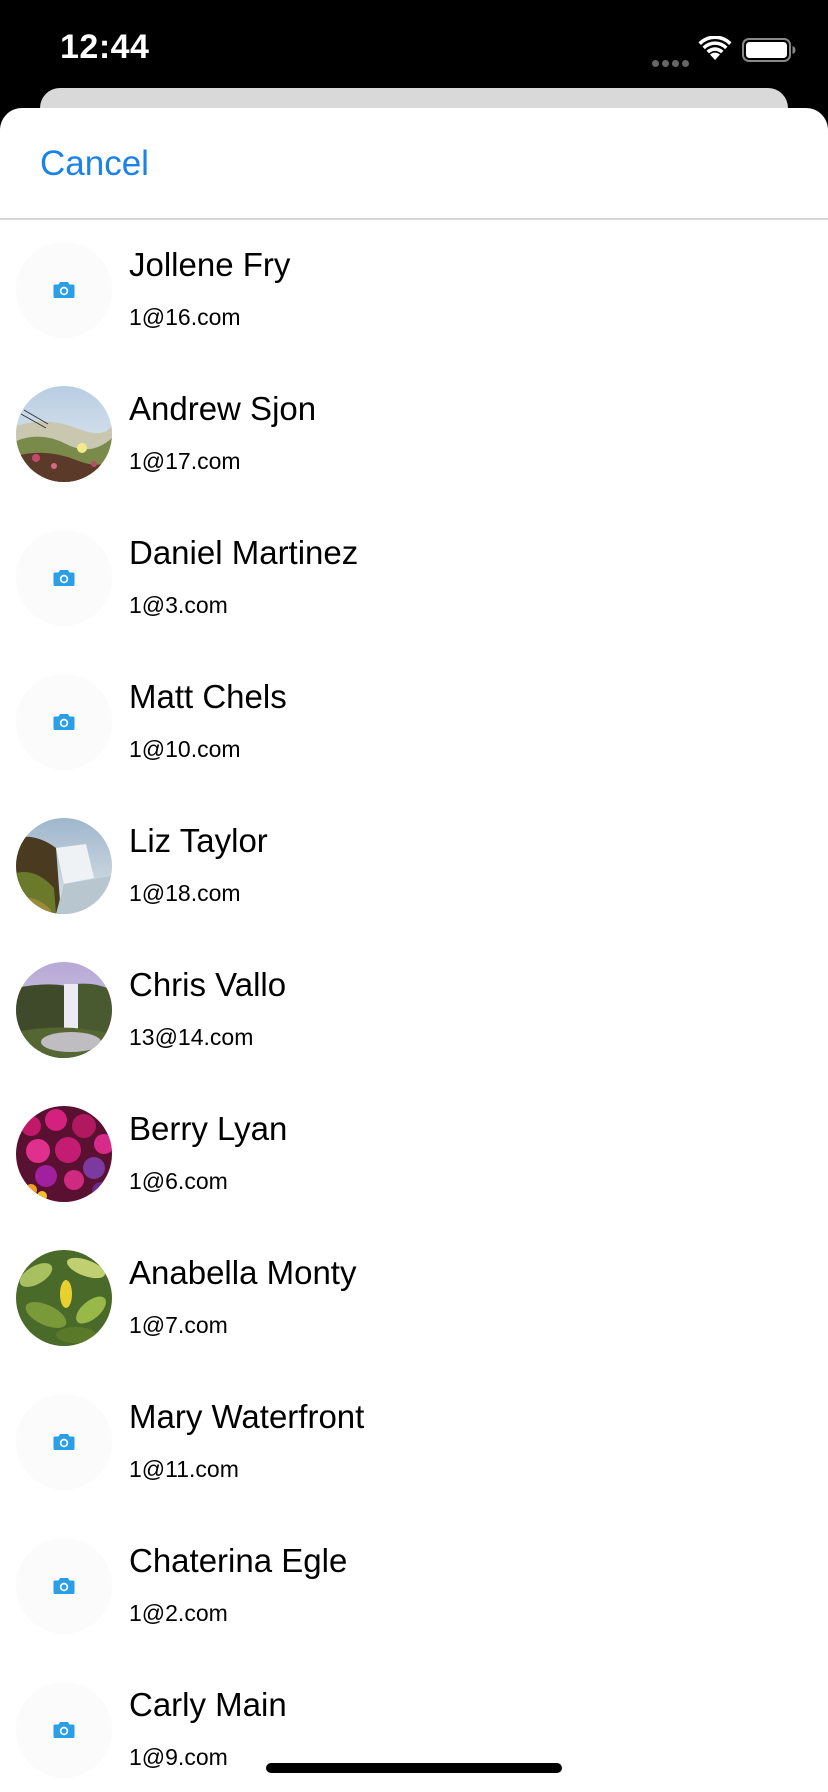 The height and width of the screenshot is (1792, 828). What do you see at coordinates (769, 50) in the screenshot?
I see `battery-icon` at bounding box center [769, 50].